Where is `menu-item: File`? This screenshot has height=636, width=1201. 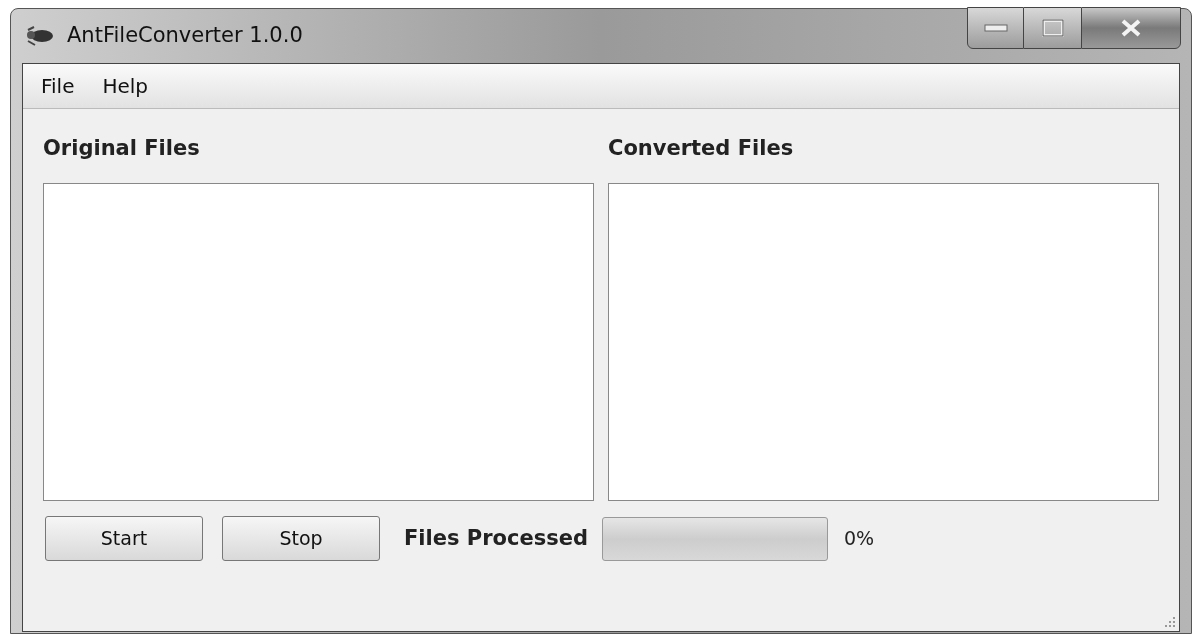
menu-item: File is located at coordinates (58, 86).